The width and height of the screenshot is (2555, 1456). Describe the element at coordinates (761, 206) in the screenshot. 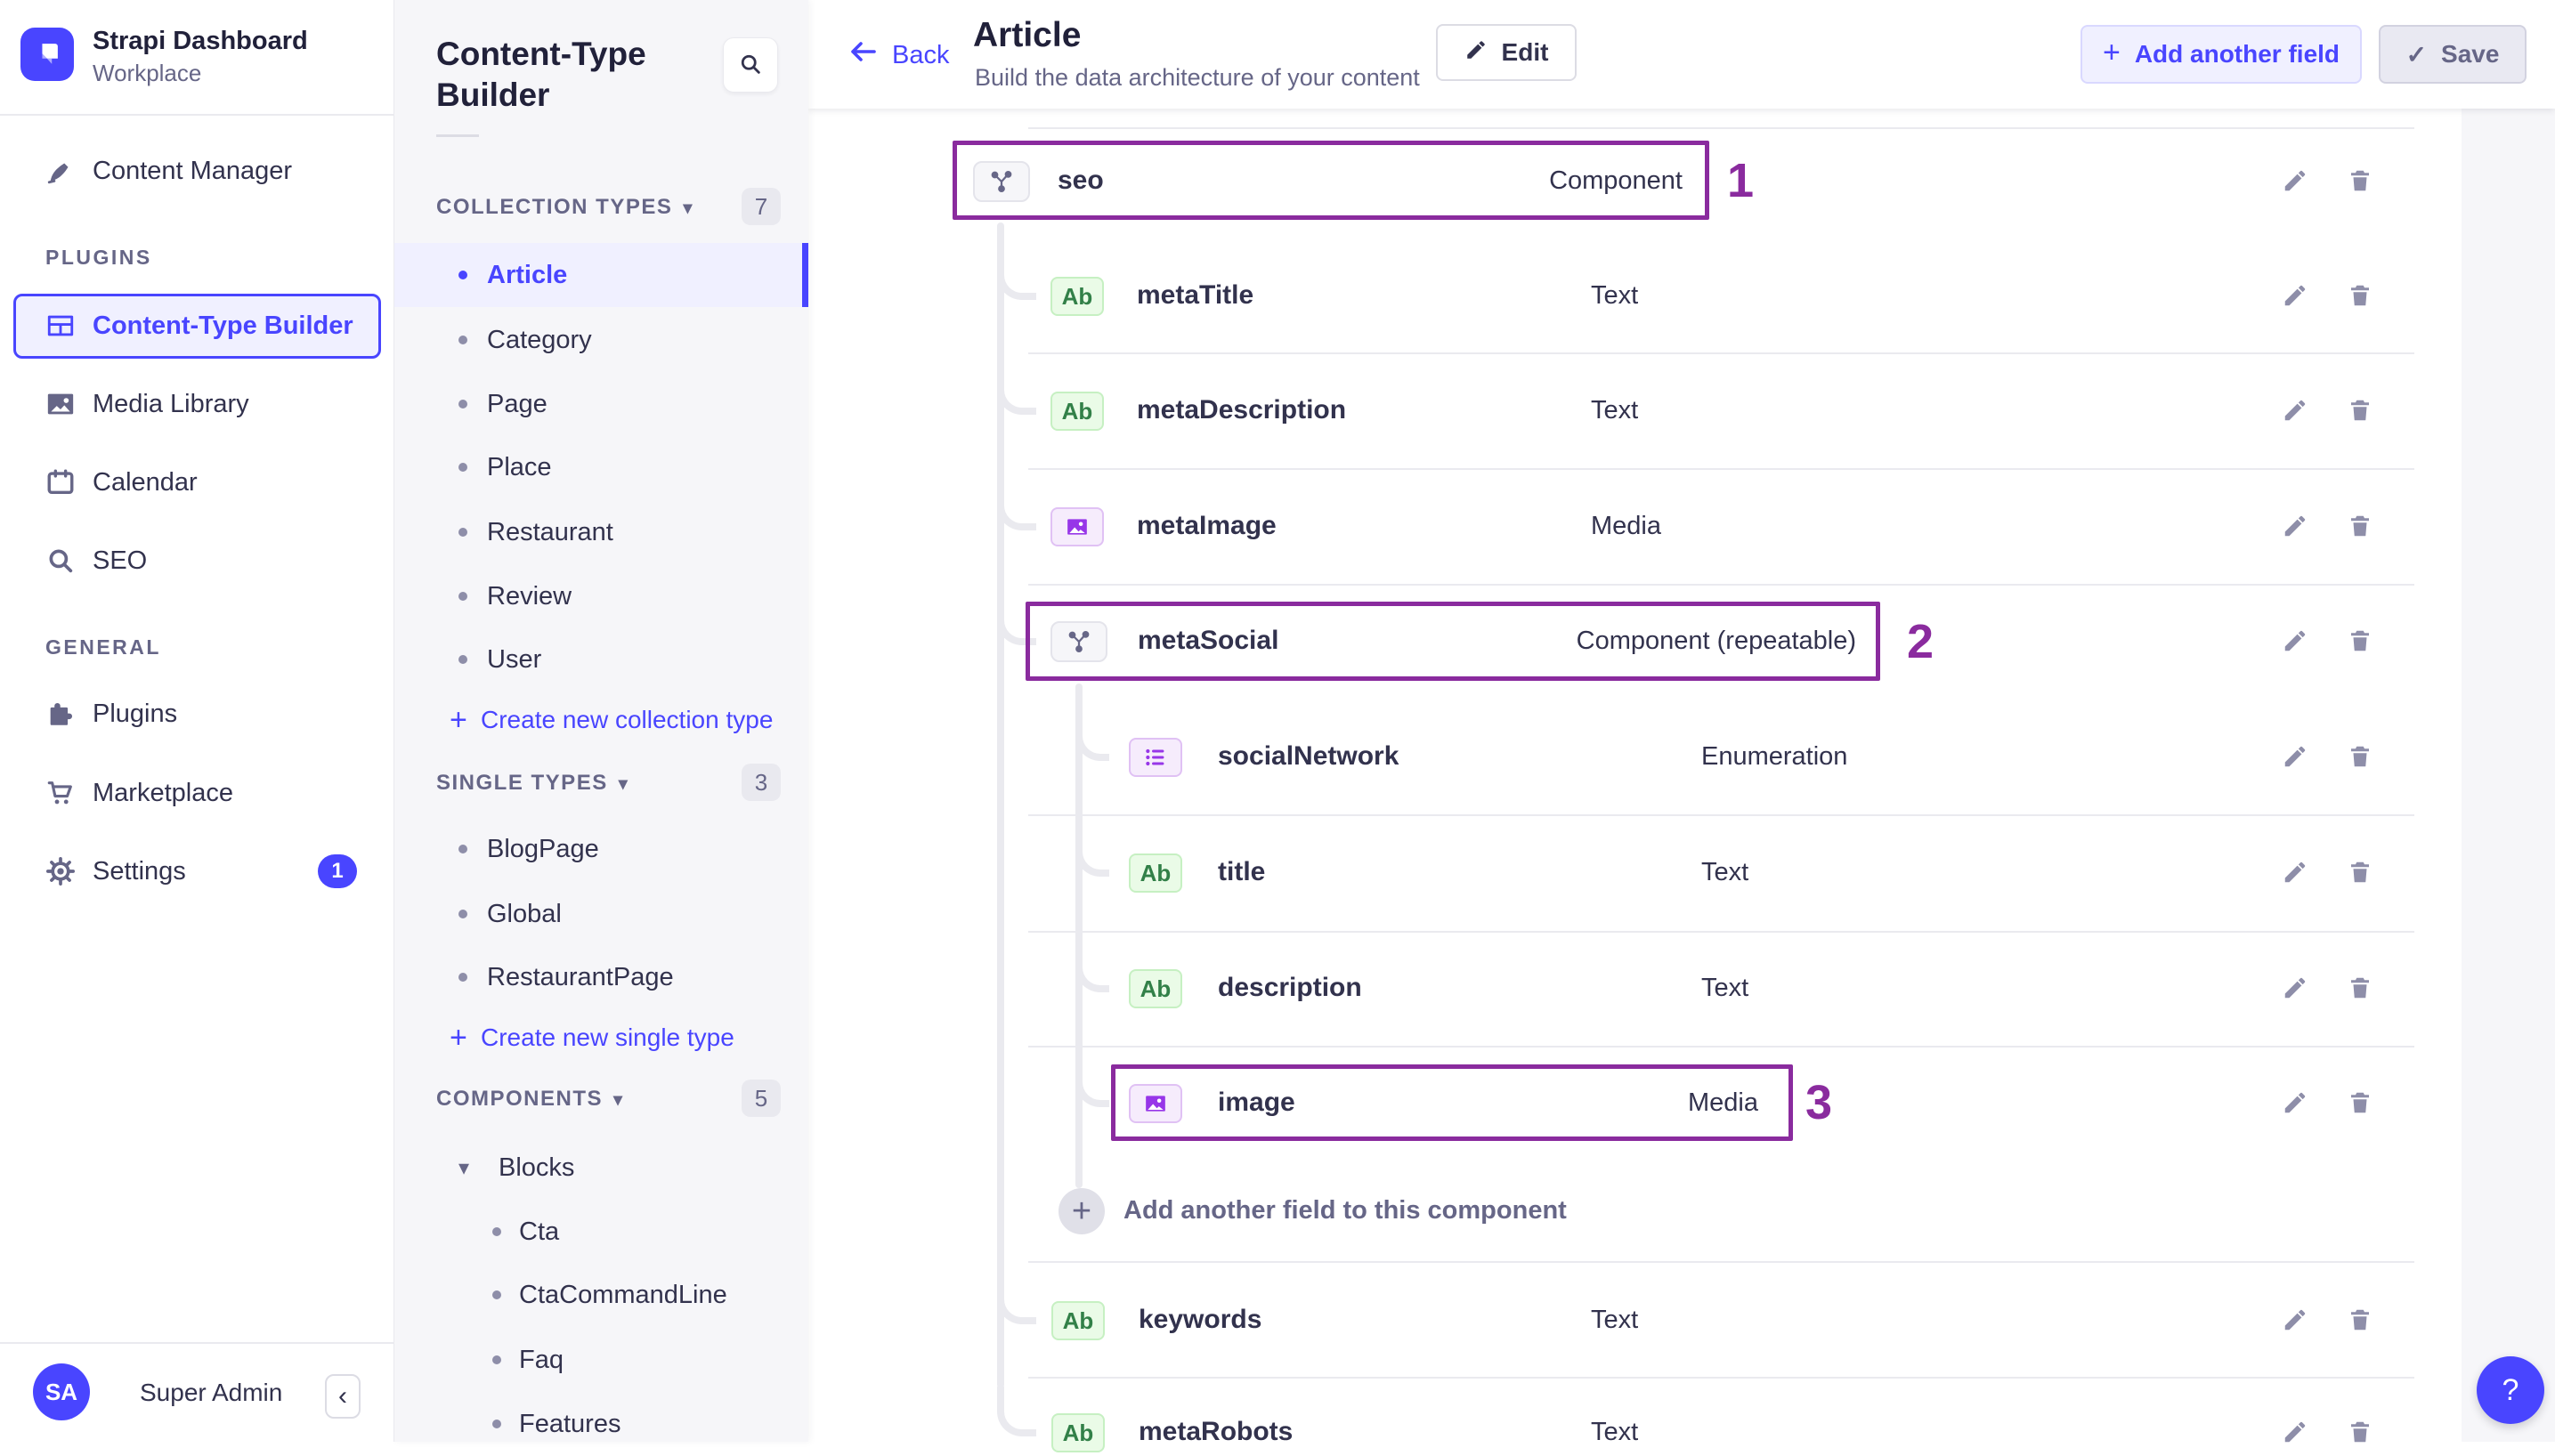

I see `collection-types-count: 7` at that location.